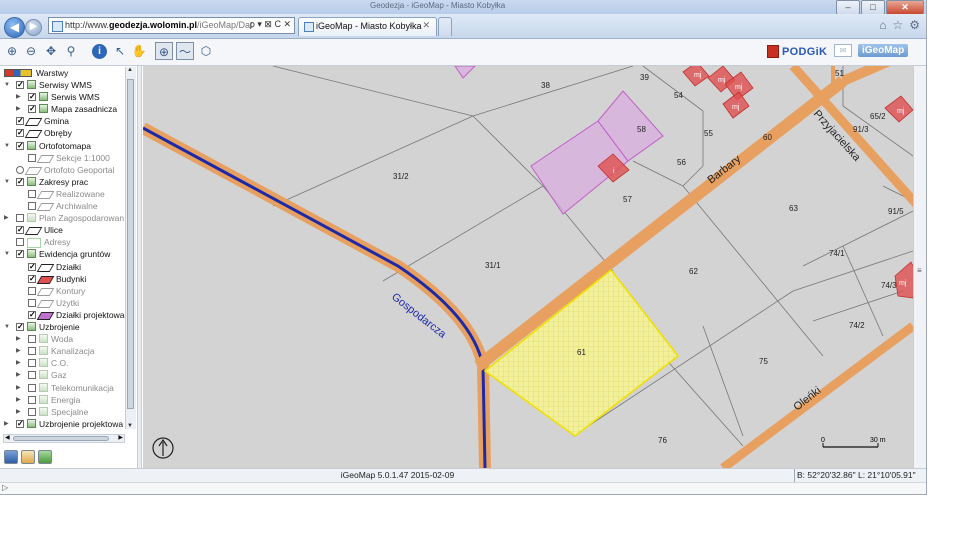  Describe the element at coordinates (57, 121) in the screenshot. I see `layer-label: Gmina` at that location.